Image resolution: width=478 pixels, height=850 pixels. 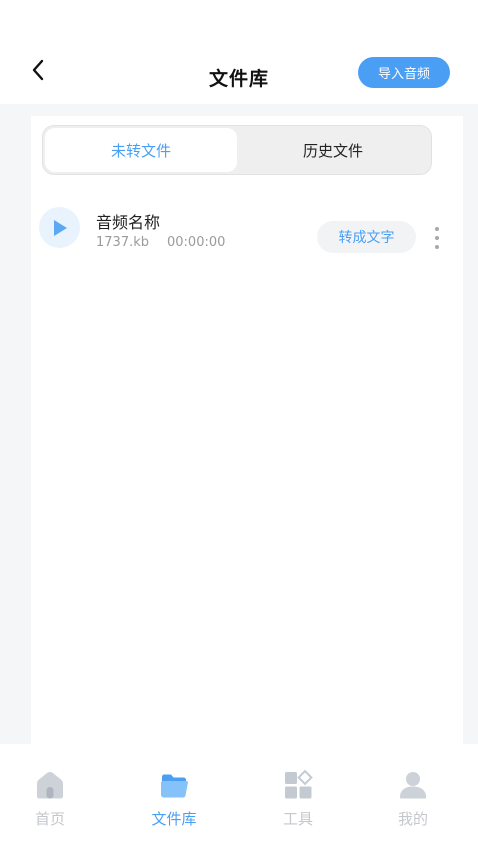 What do you see at coordinates (333, 150) in the screenshot?
I see `tab-history-files: 历史文件` at bounding box center [333, 150].